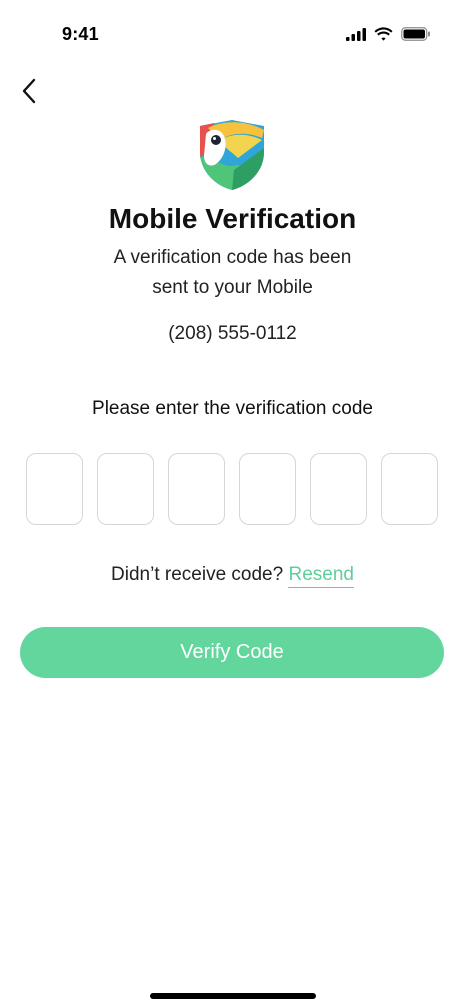  I want to click on page-title: Mobile Verification, so click(232, 218).